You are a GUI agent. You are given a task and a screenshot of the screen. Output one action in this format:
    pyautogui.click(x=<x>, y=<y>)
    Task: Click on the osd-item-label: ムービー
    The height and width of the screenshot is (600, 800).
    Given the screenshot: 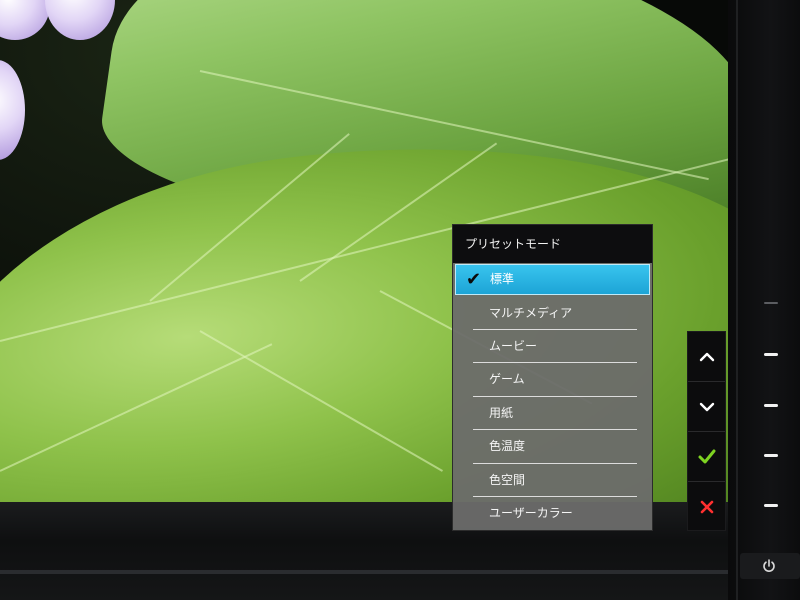 What is the action you would take?
    pyautogui.click(x=513, y=346)
    